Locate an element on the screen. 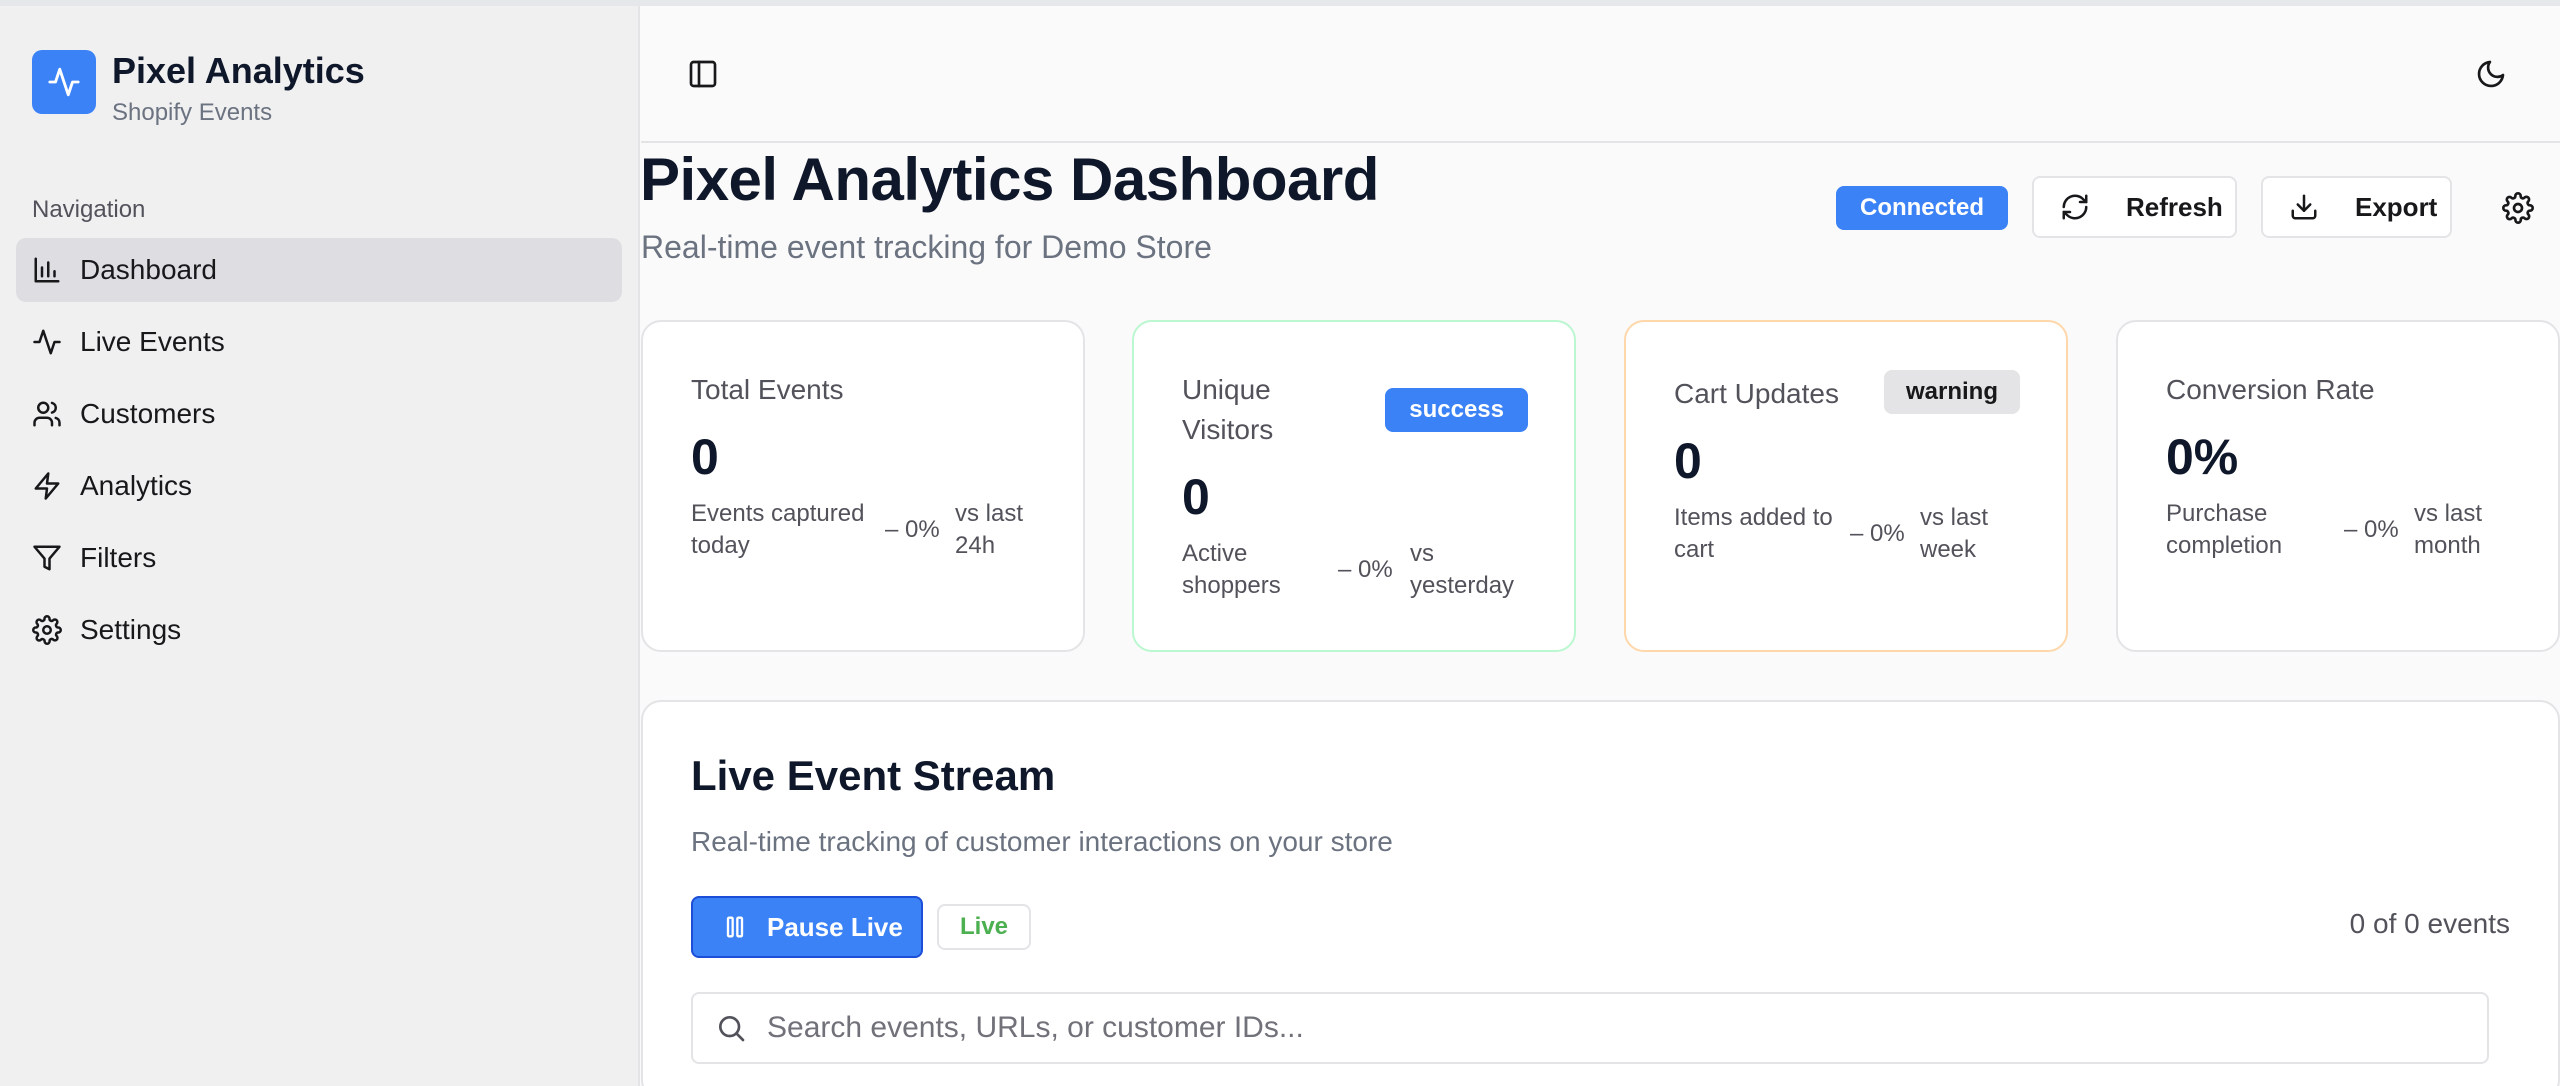 This screenshot has height=1086, width=2560. brand: Pixel Analytics Shopify Events is located at coordinates (198, 90).